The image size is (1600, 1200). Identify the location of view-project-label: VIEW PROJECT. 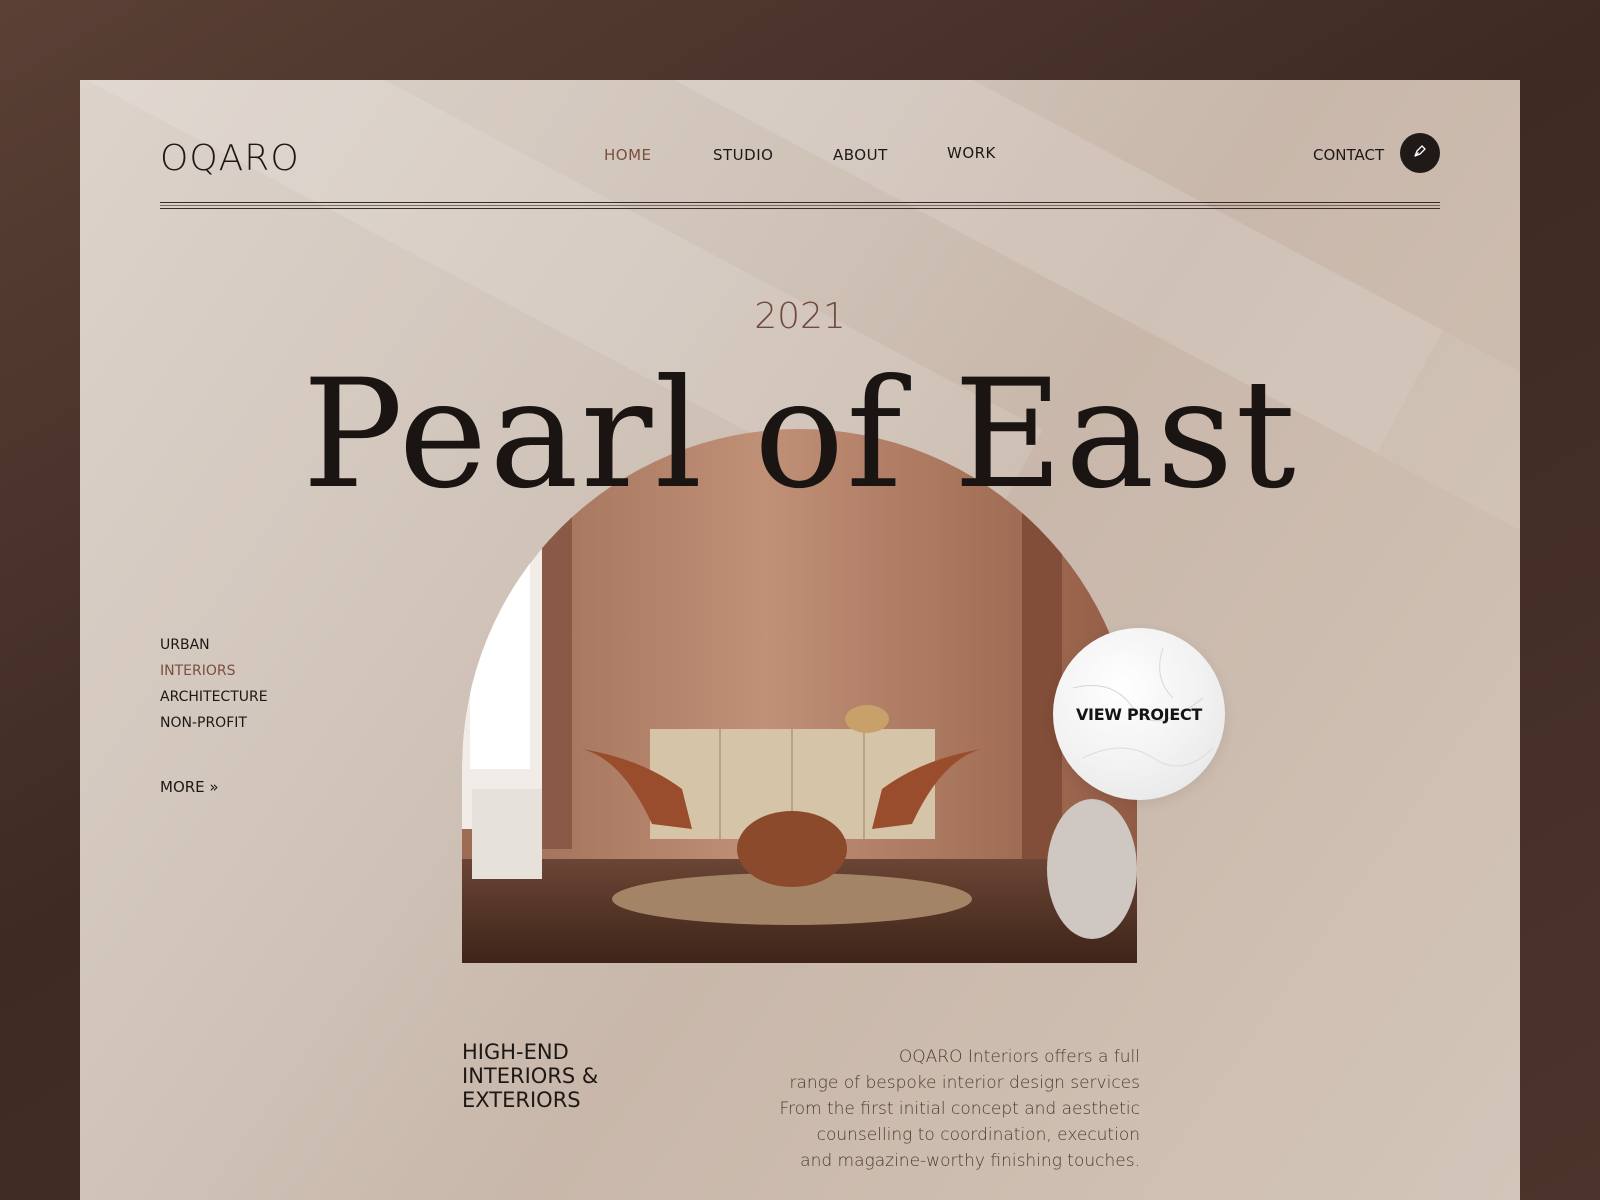
(1139, 714).